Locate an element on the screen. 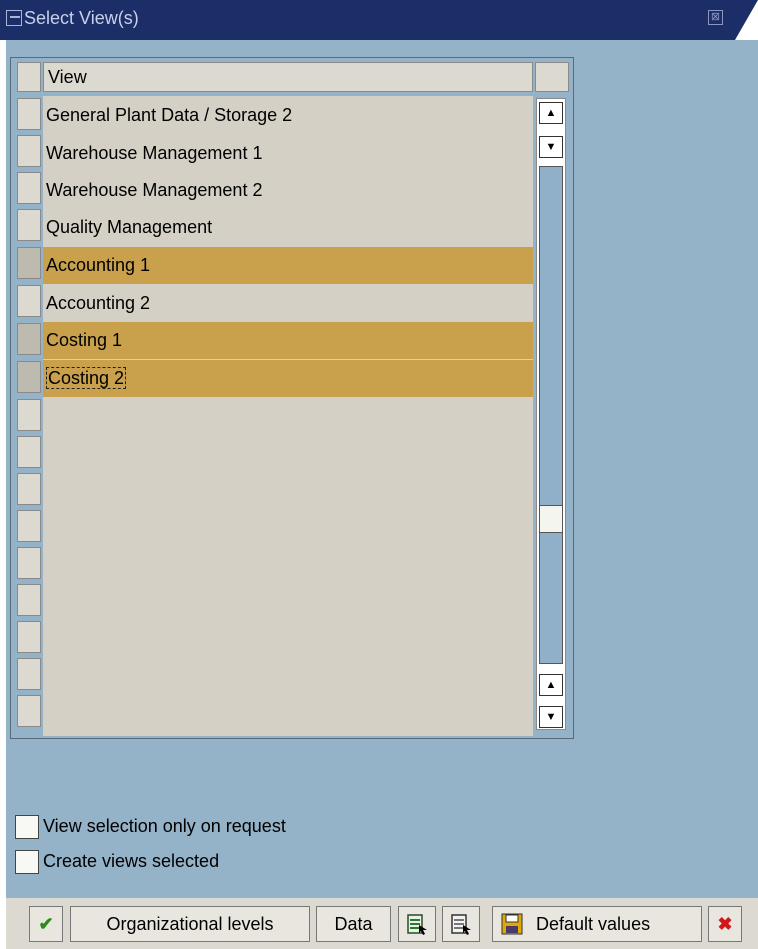 The width and height of the screenshot is (758, 949). row-label: General Plant Data / Storage 2 is located at coordinates (169, 115).